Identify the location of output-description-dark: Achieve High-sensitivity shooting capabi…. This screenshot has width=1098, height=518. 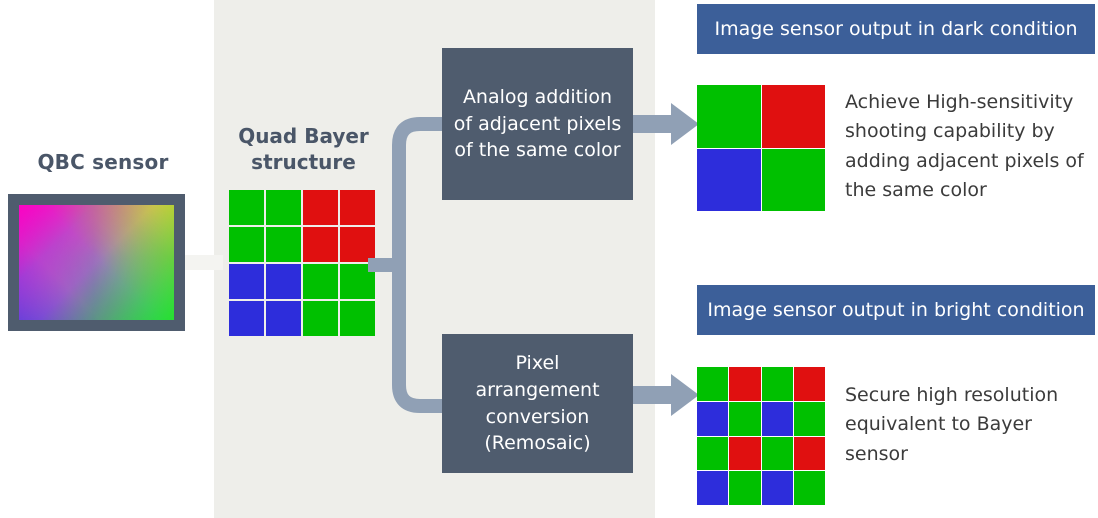
(964, 146).